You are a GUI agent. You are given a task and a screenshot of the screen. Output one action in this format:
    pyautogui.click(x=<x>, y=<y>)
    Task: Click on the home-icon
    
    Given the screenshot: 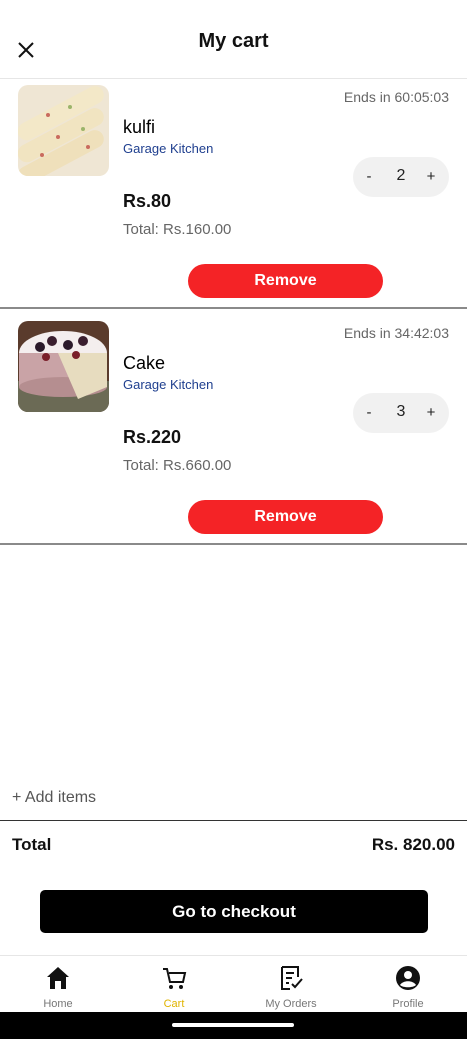 What is the action you would take?
    pyautogui.click(x=58, y=978)
    